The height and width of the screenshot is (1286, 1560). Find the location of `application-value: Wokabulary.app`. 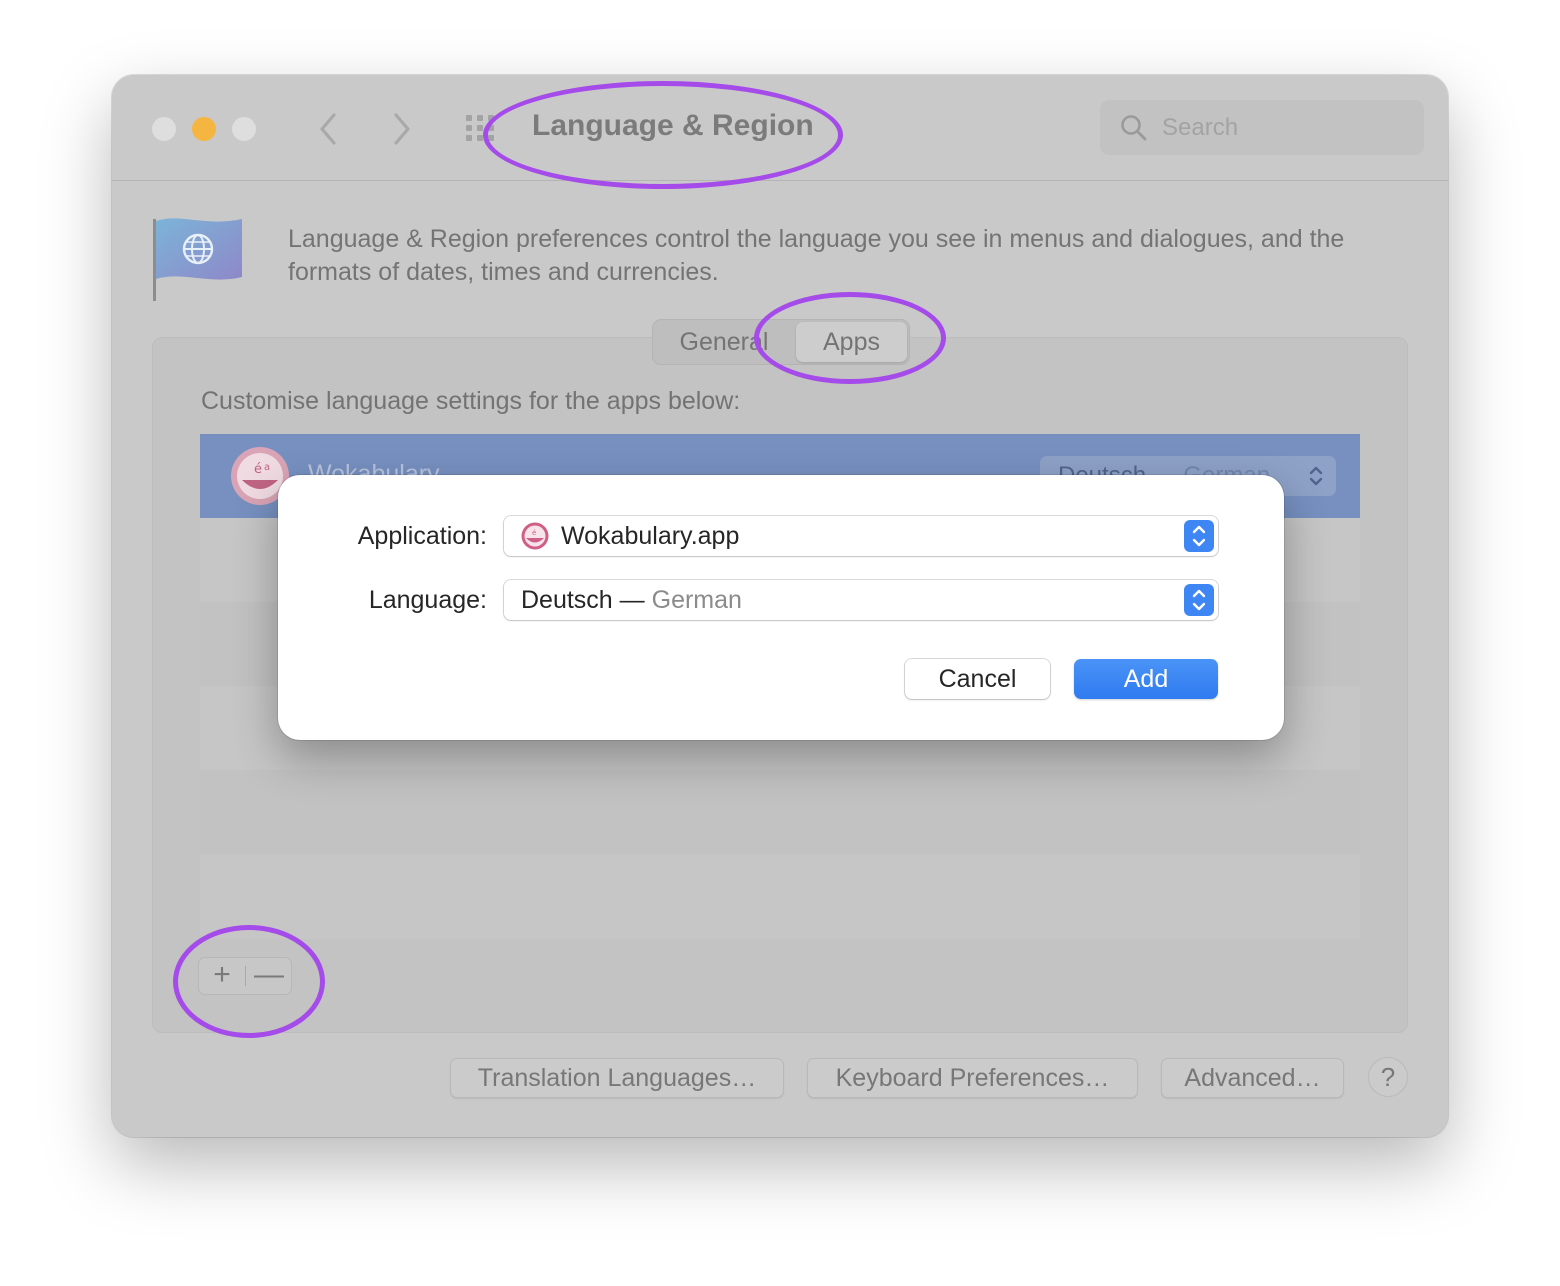

application-value: Wokabulary.app is located at coordinates (650, 536).